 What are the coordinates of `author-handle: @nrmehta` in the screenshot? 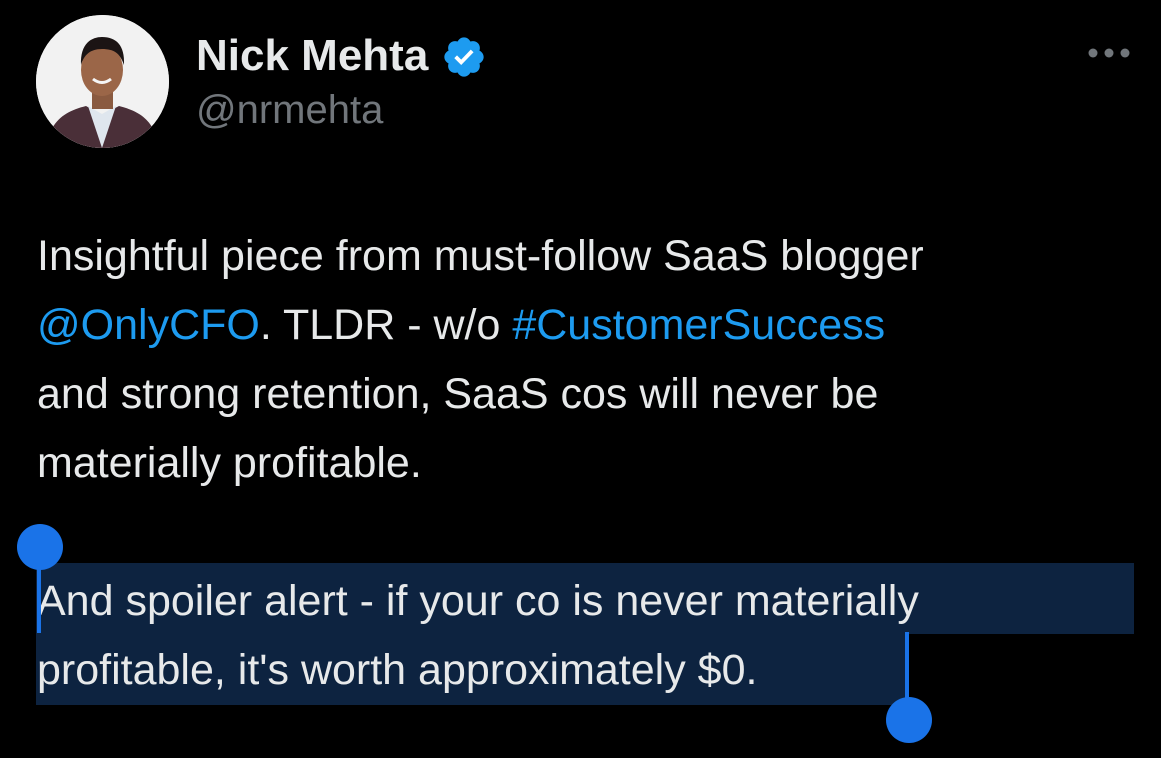 It's located at (289, 110).